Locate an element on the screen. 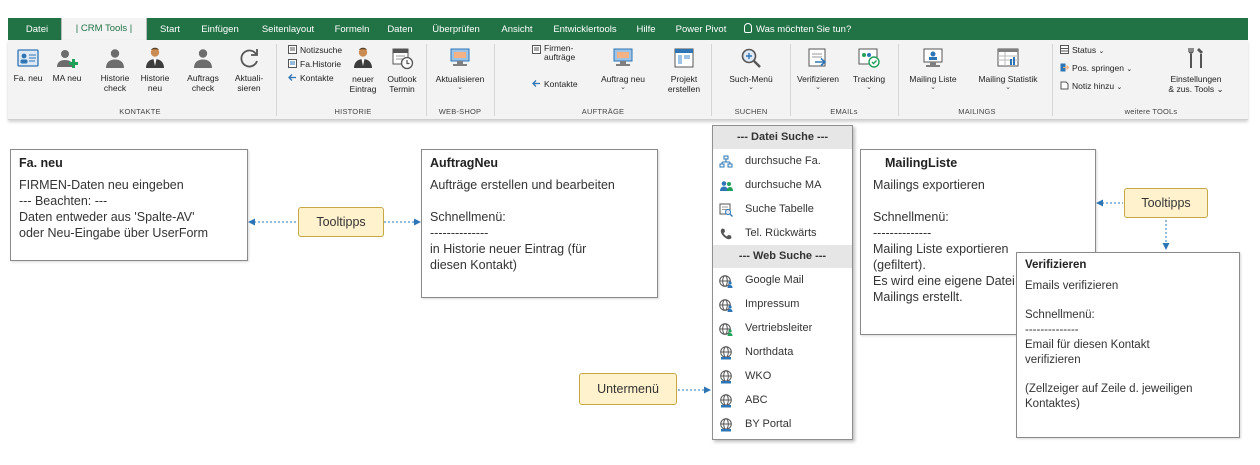 The height and width of the screenshot is (465, 1260). menu-item-durchsuche-ma: durchsuche MA is located at coordinates (782, 185).